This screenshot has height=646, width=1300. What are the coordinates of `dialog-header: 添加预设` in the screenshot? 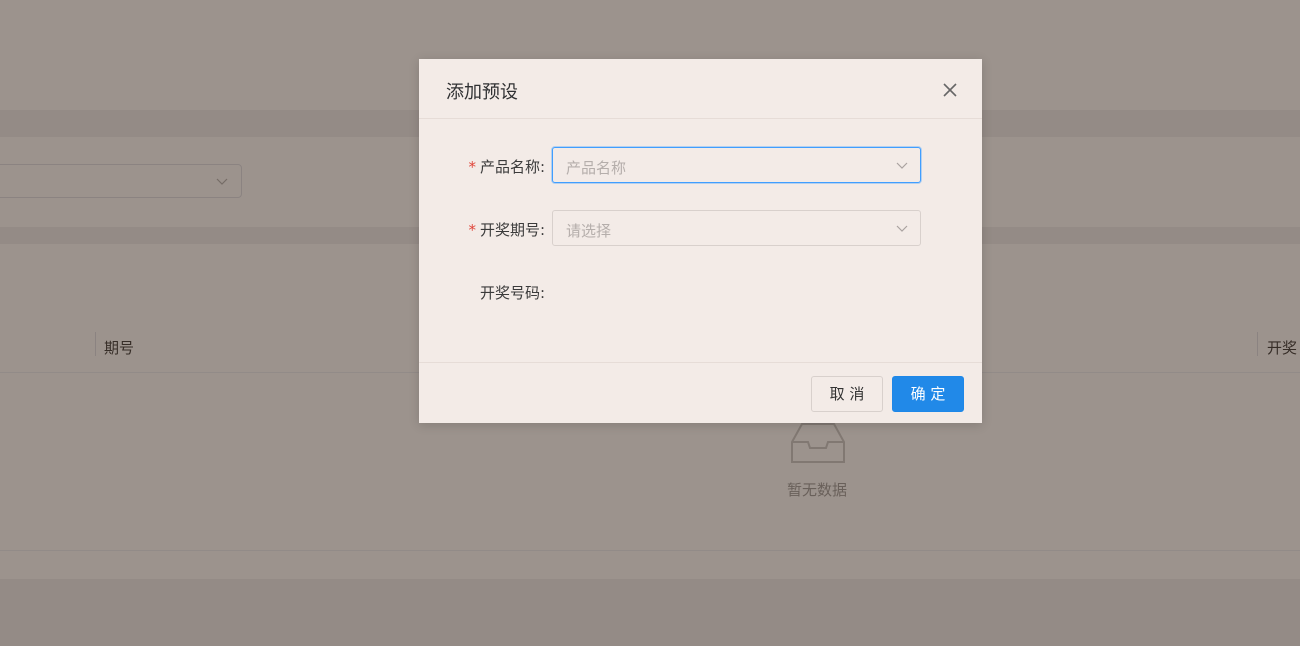 It's located at (700, 89).